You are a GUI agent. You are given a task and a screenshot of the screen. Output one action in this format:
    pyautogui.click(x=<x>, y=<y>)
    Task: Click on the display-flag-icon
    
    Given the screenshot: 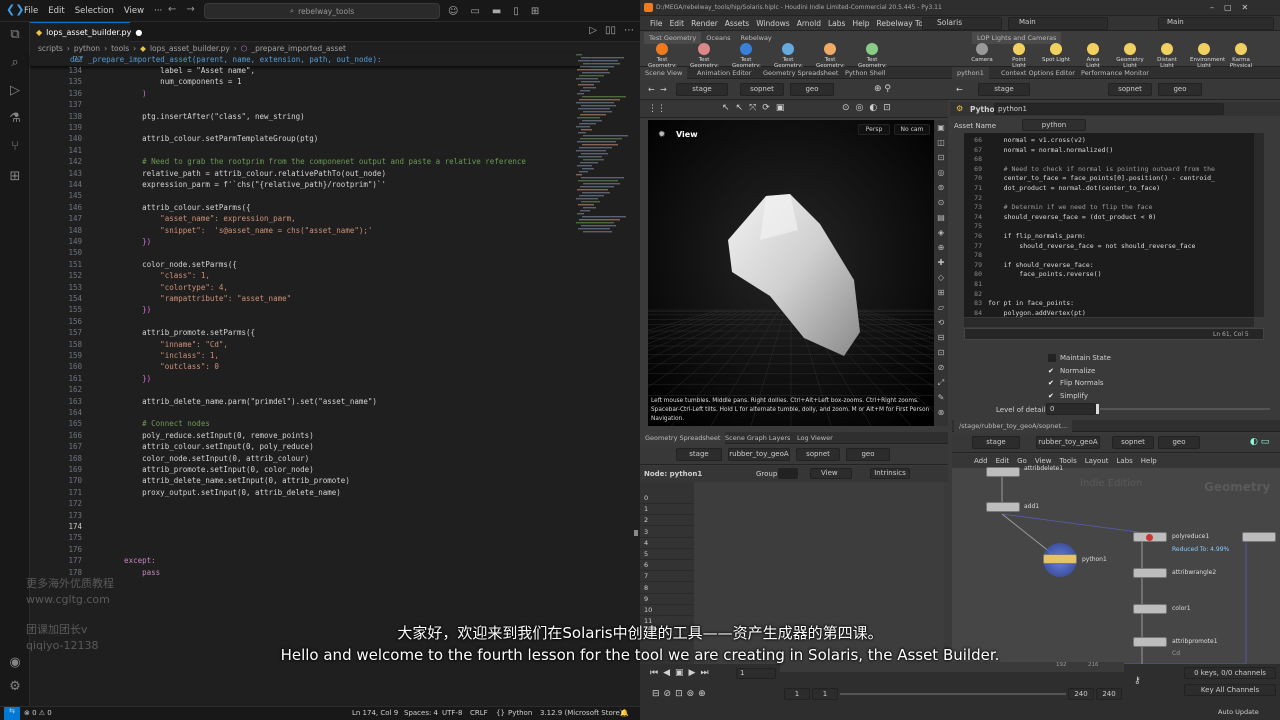 What is the action you would take?
    pyautogui.click(x=1149, y=537)
    